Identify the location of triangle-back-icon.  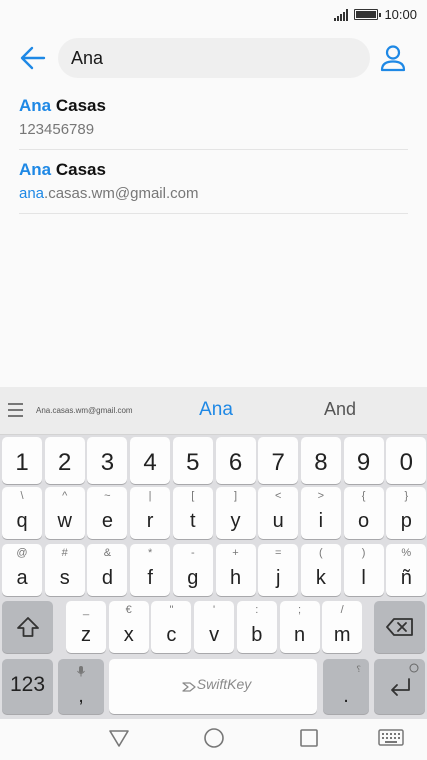
(119, 738).